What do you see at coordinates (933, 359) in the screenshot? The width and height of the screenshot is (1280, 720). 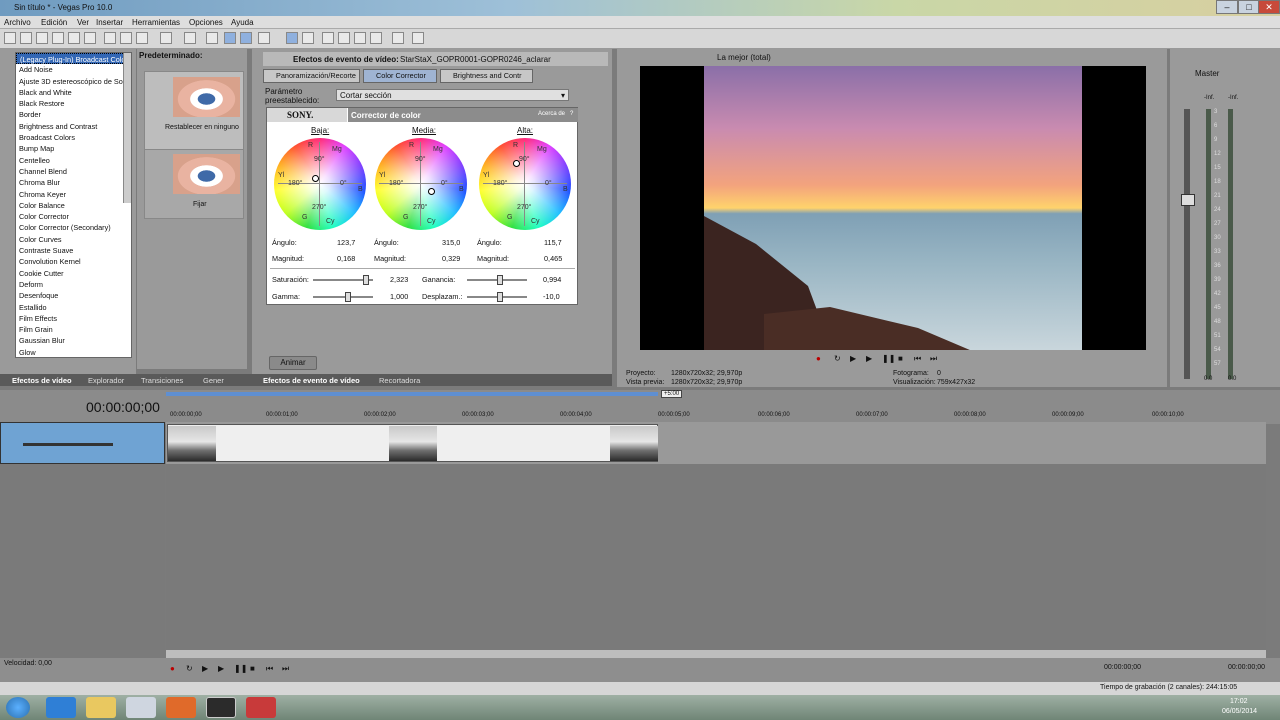 I see `next-frame-icon: ⏭` at bounding box center [933, 359].